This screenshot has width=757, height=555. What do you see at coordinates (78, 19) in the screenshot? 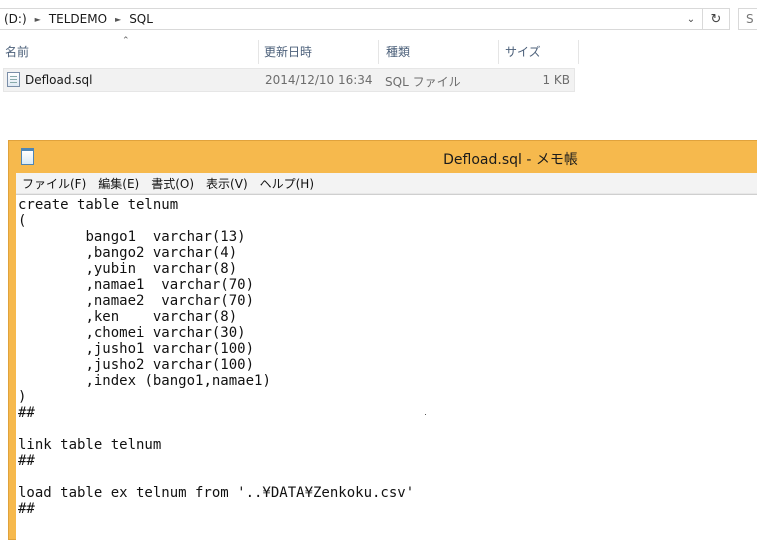
I see `breadcrumb-teldemo: TELDEMO` at bounding box center [78, 19].